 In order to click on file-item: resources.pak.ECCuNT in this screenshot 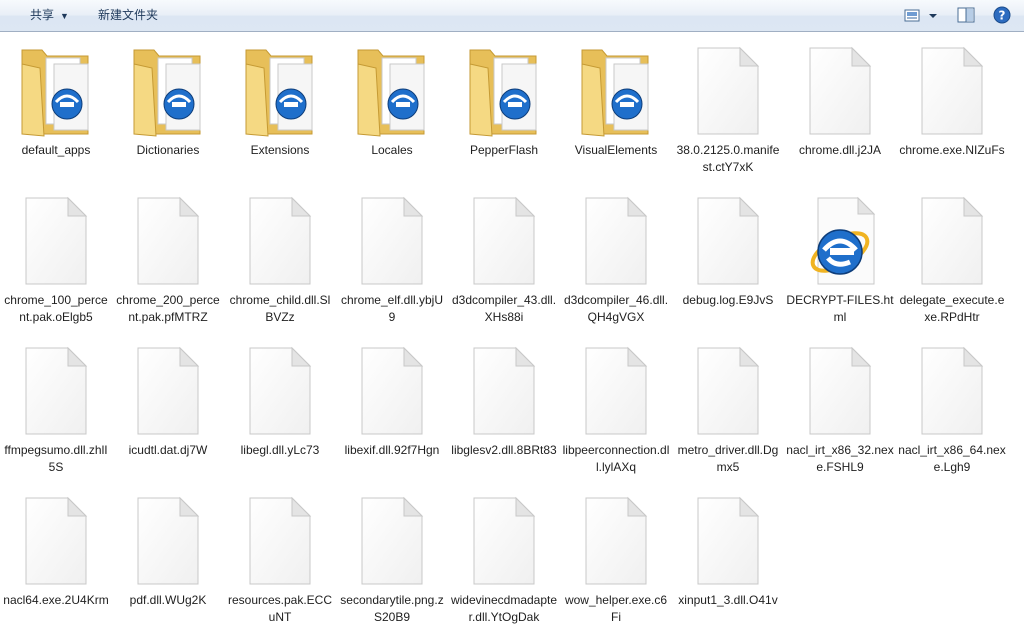, I will do `click(280, 561)`.